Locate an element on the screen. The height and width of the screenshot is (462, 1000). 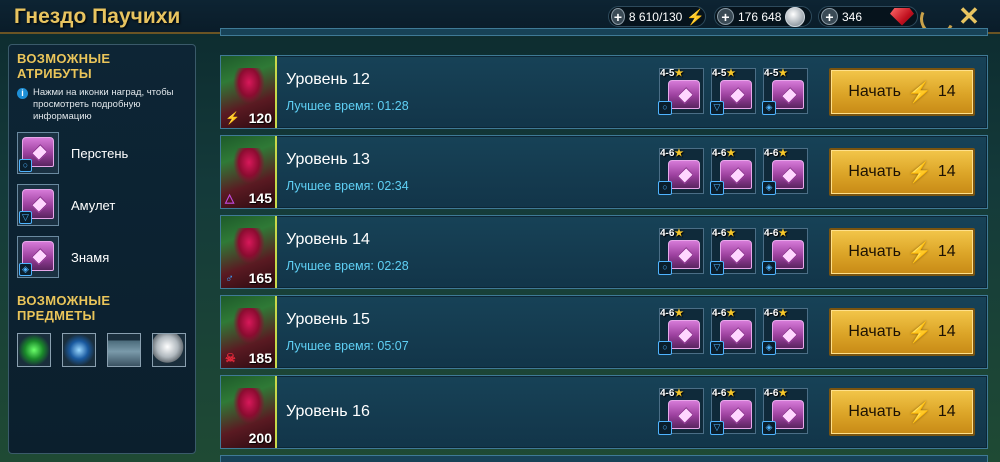
gem-icon is located at coordinates (902, 16).